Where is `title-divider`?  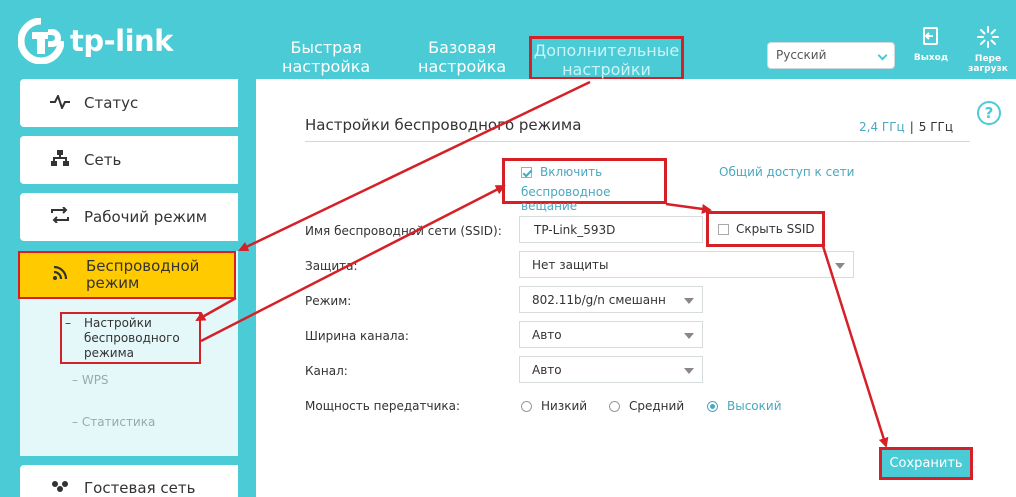 title-divider is located at coordinates (637, 141).